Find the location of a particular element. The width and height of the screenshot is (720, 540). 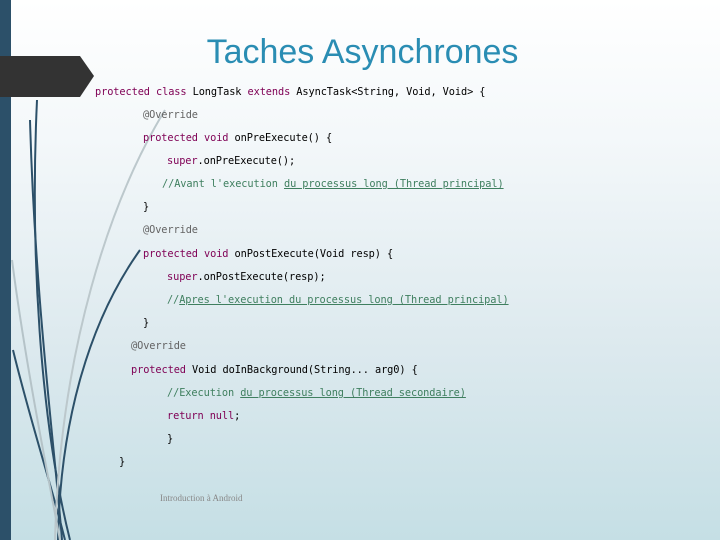

code-line-11: } is located at coordinates (146, 323).